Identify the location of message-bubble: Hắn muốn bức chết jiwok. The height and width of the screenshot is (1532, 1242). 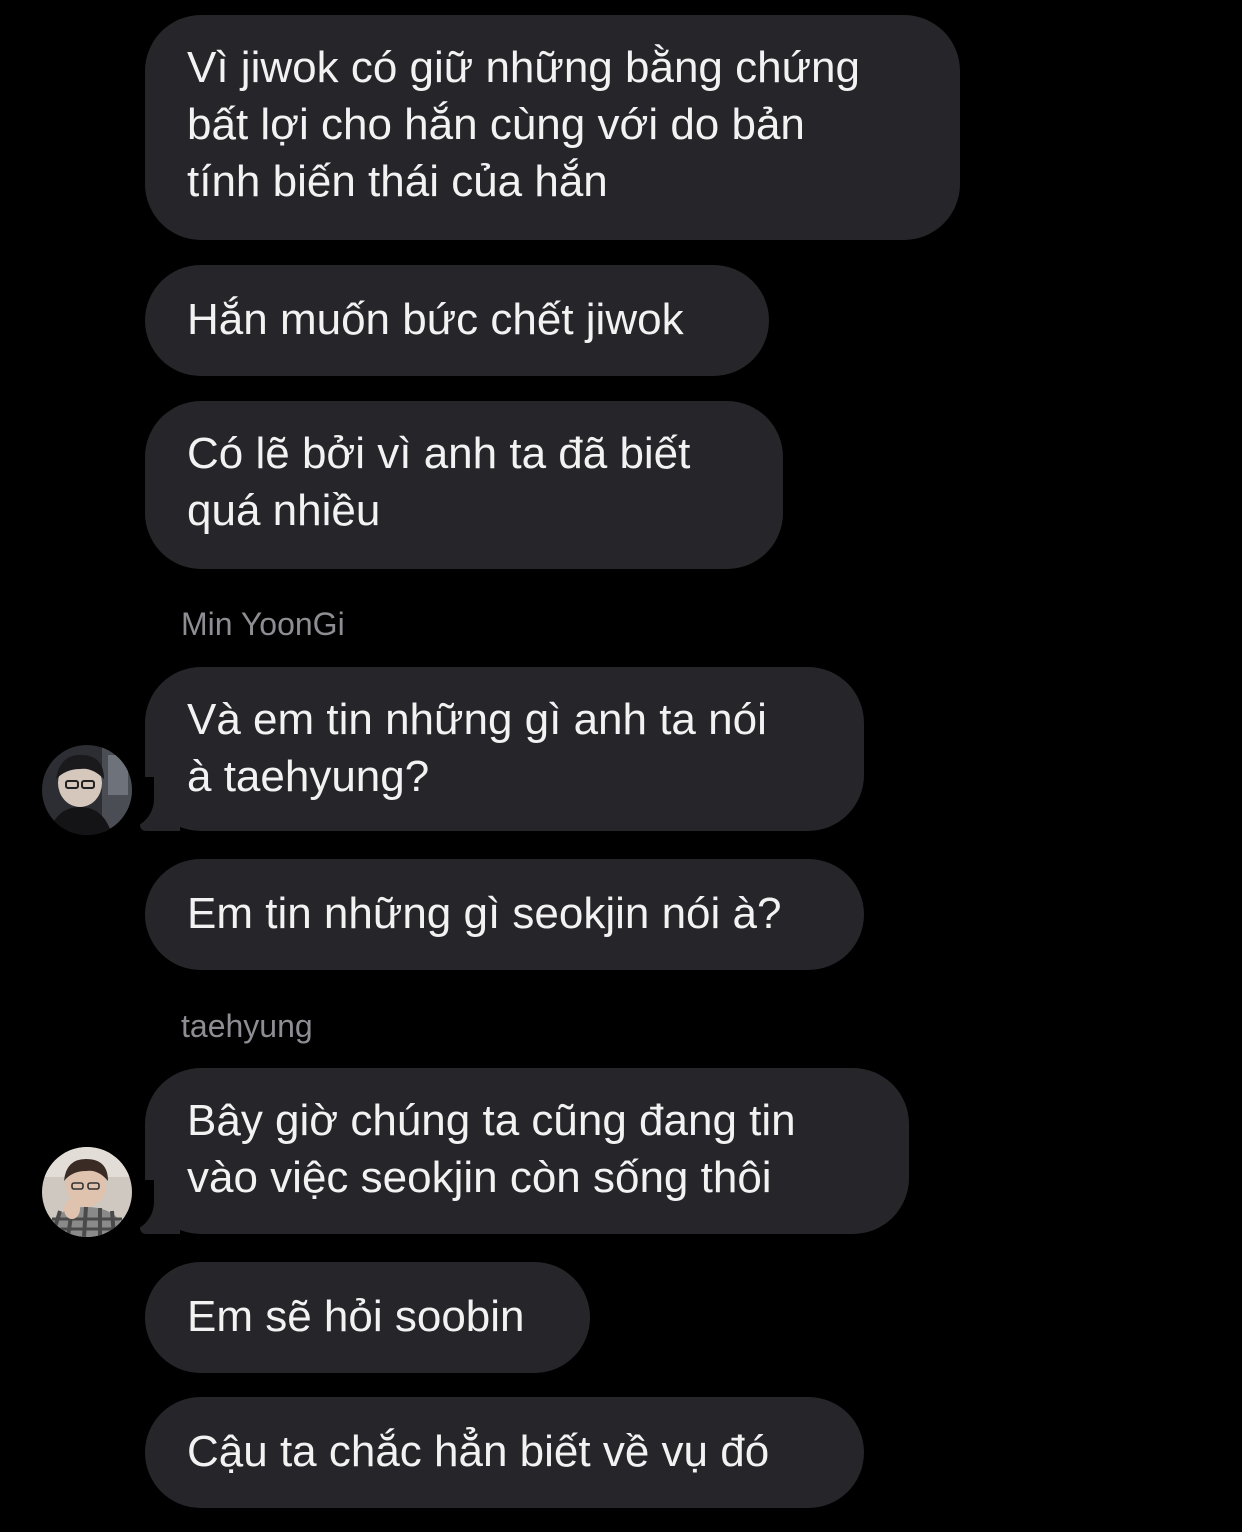
(457, 320).